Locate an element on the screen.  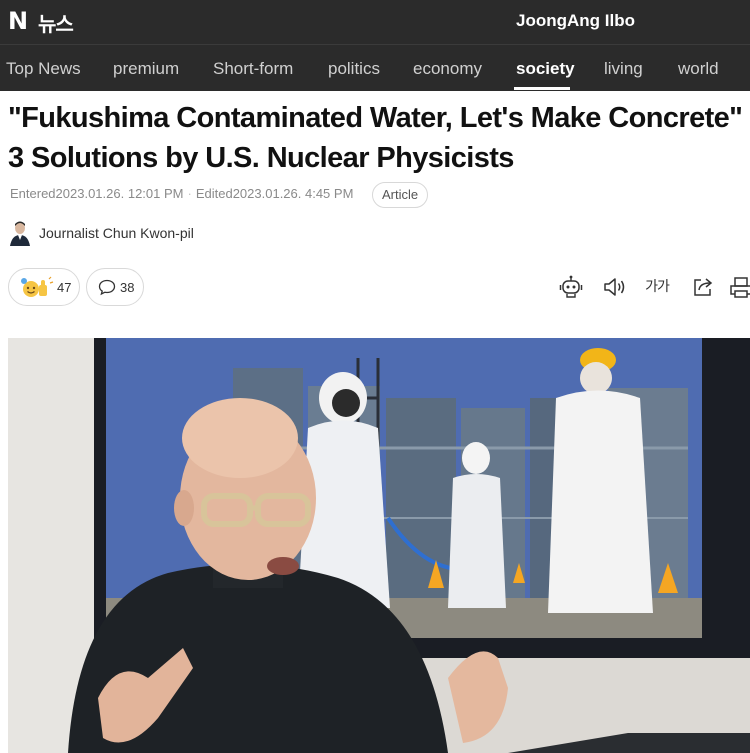
edited-date: 2023.01.26. 4:45 PM is located at coordinates (293, 193).